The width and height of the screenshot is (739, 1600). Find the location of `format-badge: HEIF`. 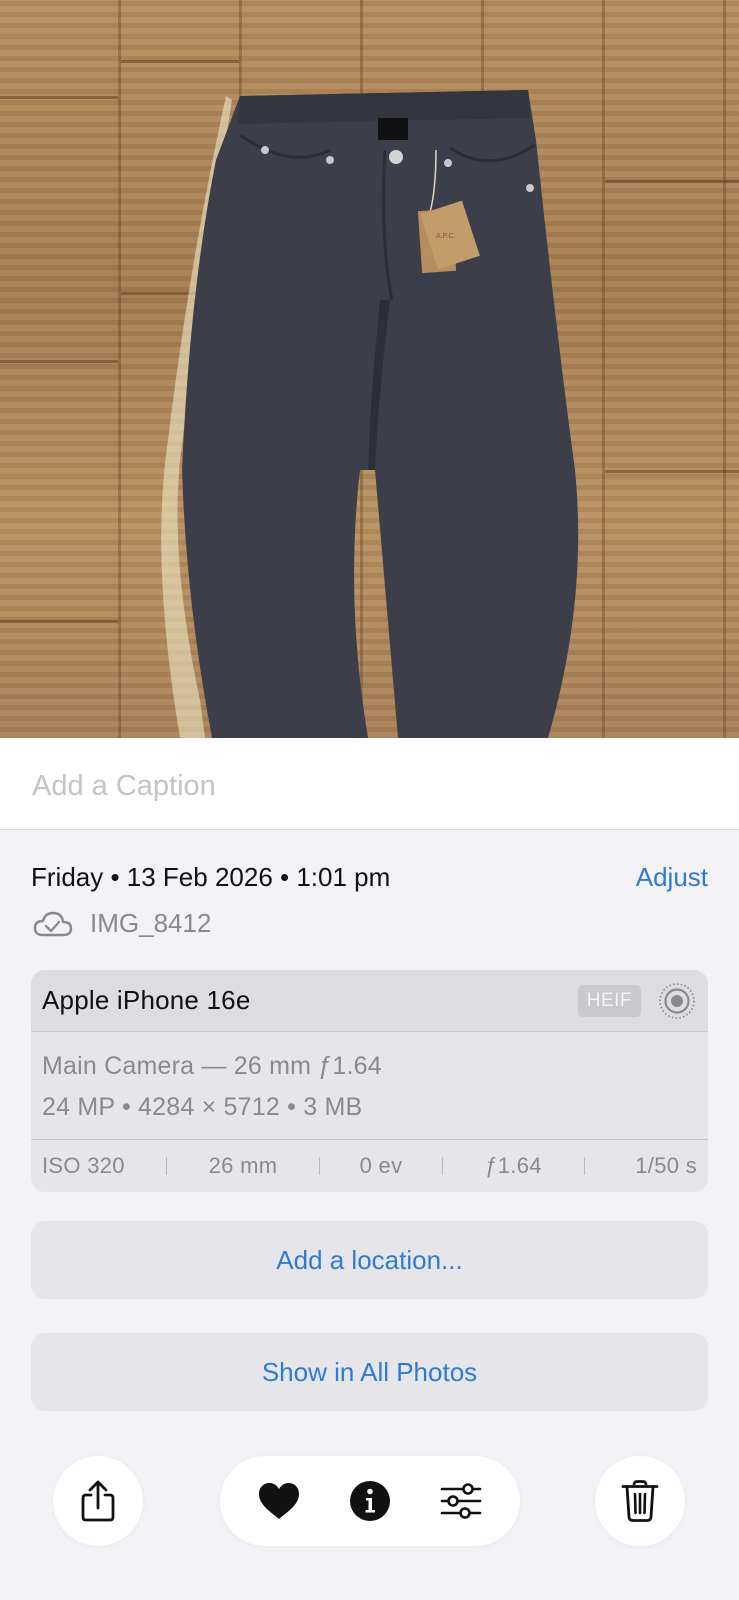

format-badge: HEIF is located at coordinates (609, 1000).